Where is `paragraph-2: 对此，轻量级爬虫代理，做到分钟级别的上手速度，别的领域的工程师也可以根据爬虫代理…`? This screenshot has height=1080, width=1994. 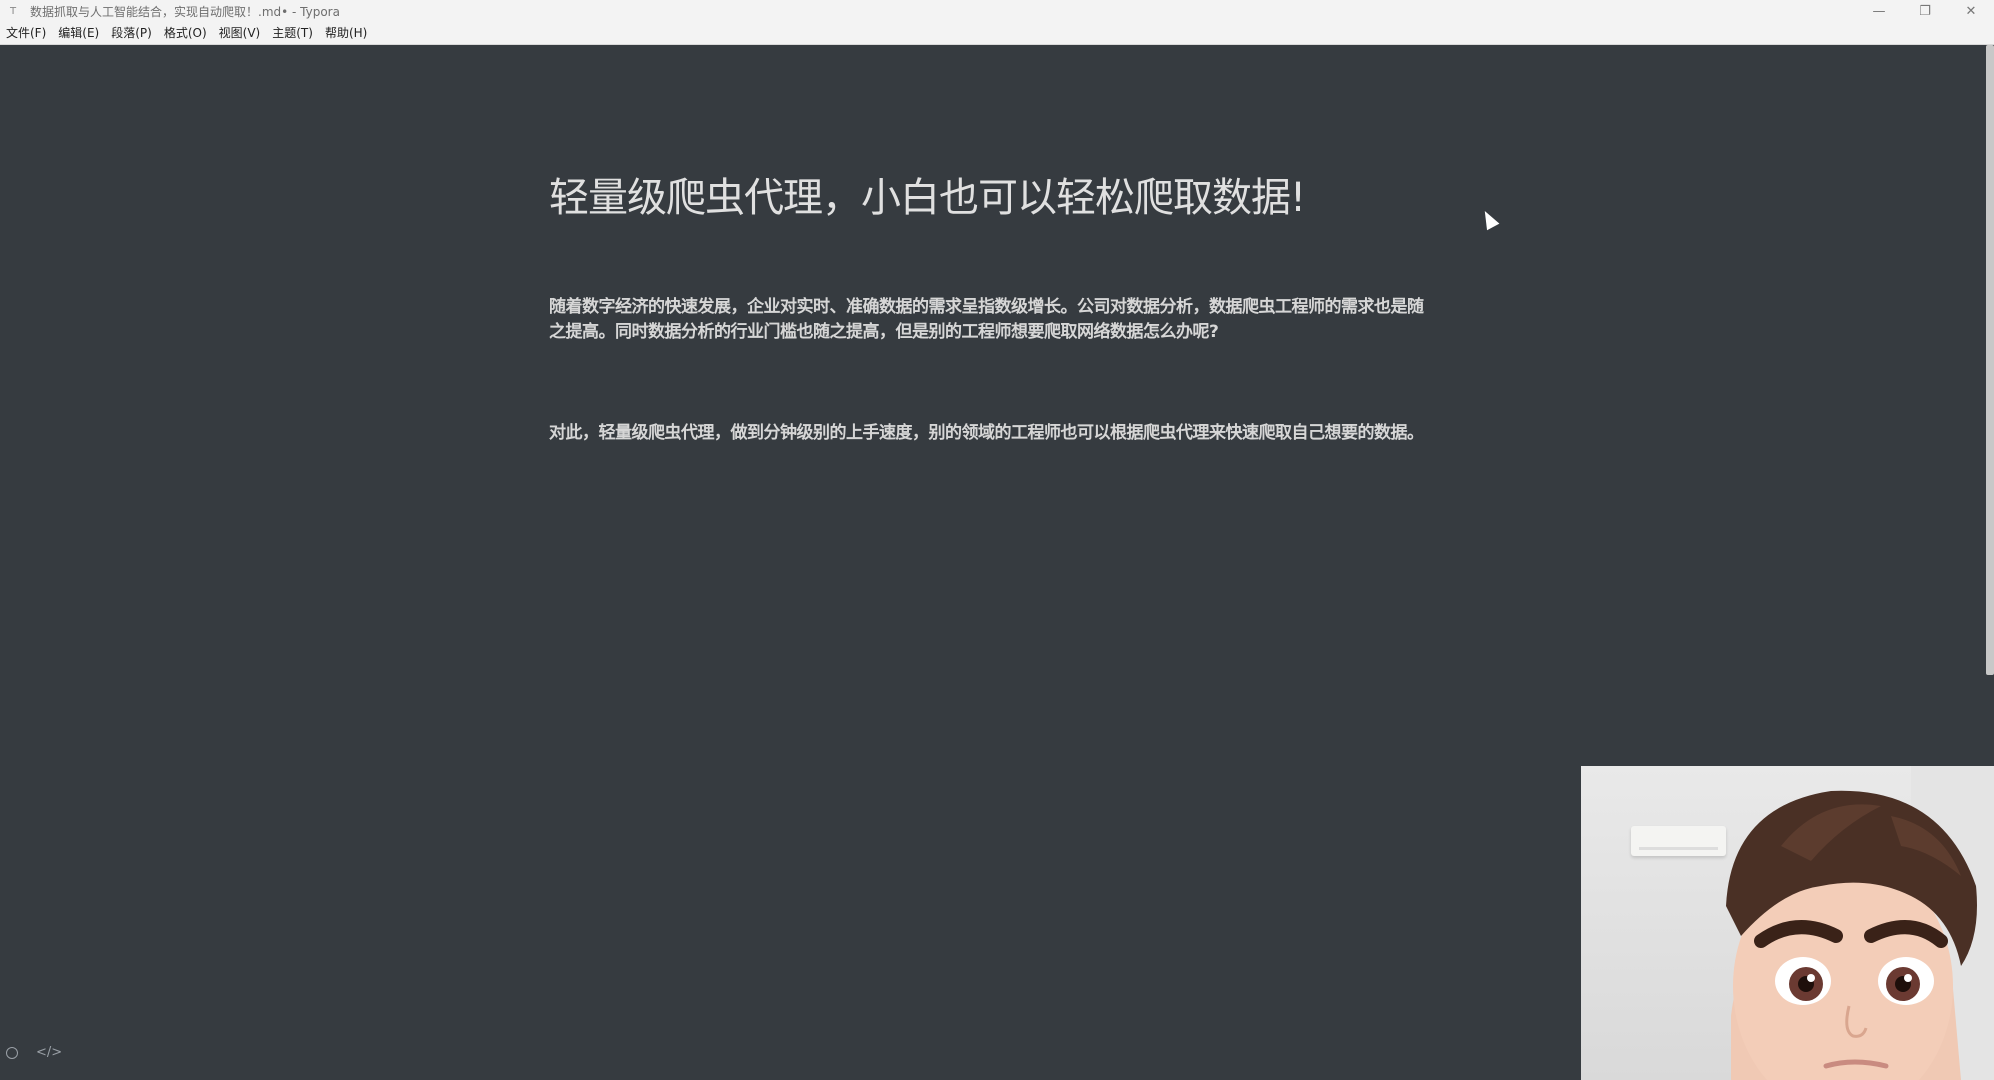 paragraph-2: 对此，轻量级爬虫代理，做到分钟级别的上手速度，别的领域的工程师也可以根据爬虫代理… is located at coordinates (989, 433).